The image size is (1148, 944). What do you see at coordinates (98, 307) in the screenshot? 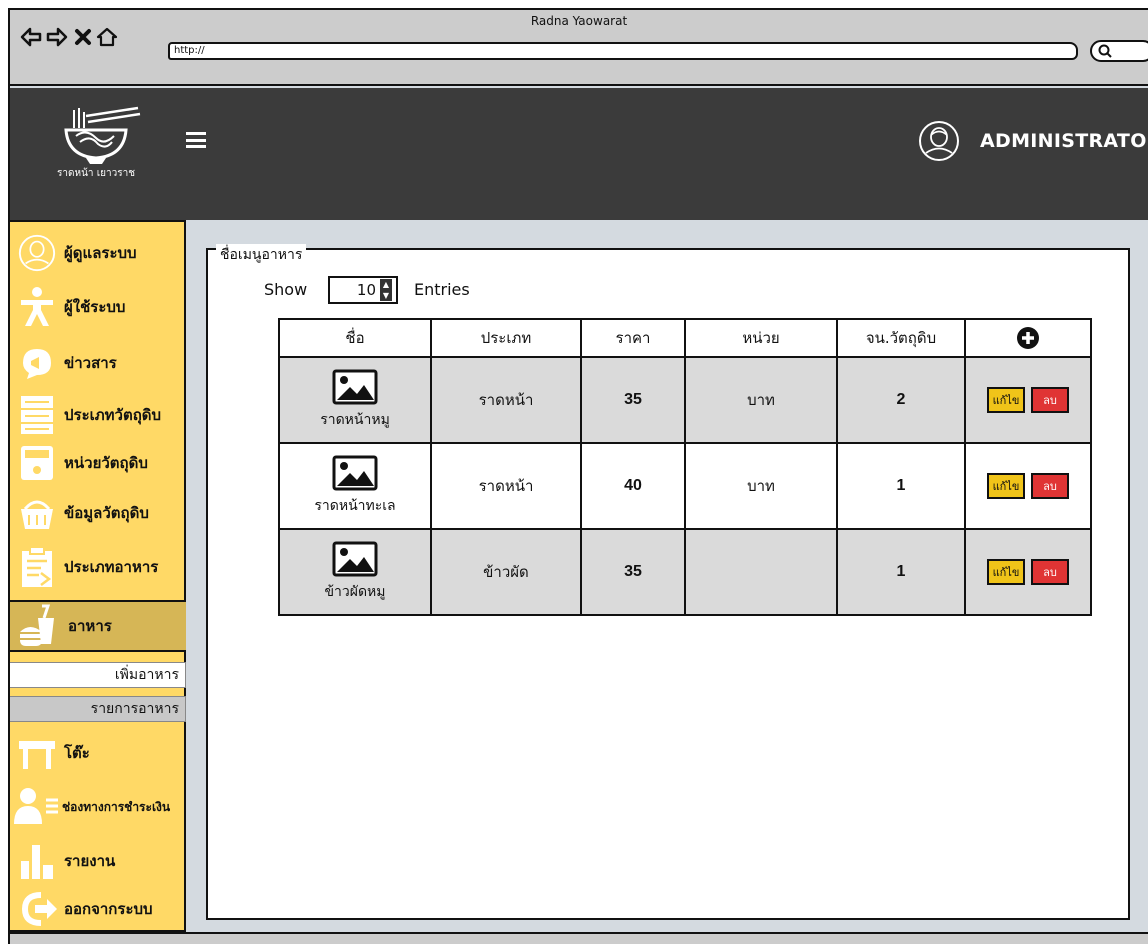
I see `sidebar-item-users: ผู้ใช้ระบบ` at bounding box center [98, 307].